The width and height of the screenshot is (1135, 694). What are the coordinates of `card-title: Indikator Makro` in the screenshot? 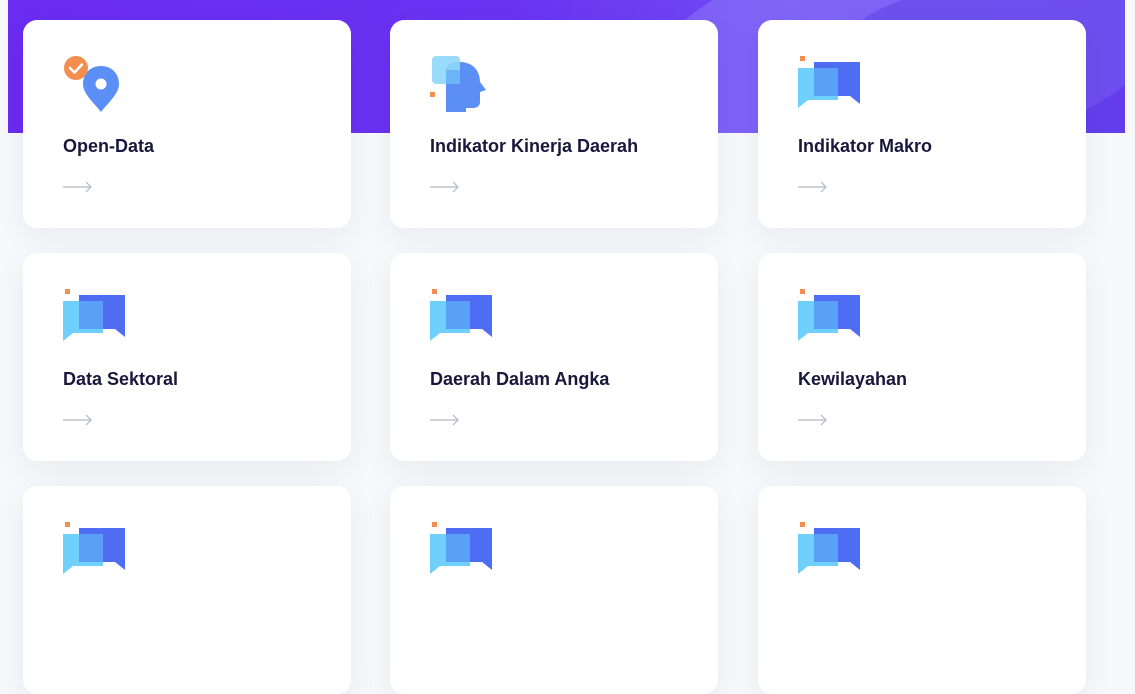 It's located at (865, 146).